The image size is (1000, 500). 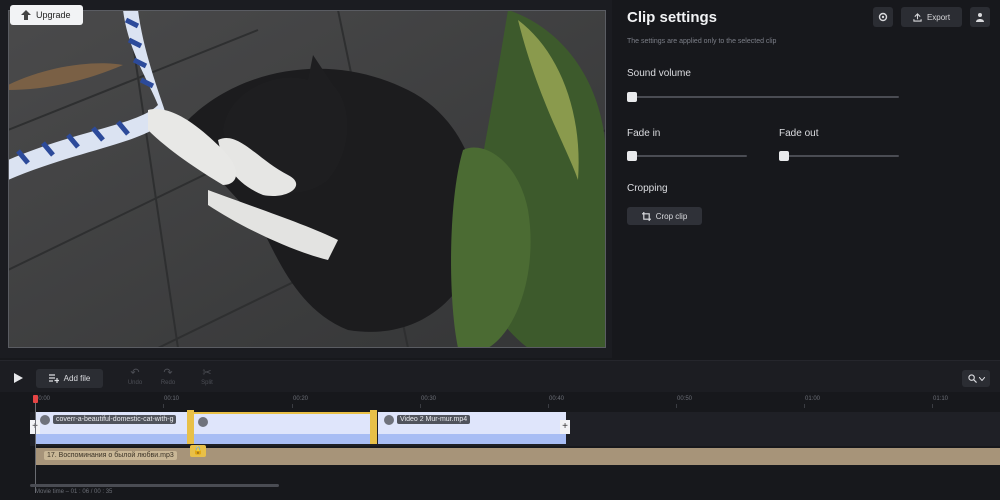 I want to click on cropping-label: Cropping, so click(x=647, y=188).